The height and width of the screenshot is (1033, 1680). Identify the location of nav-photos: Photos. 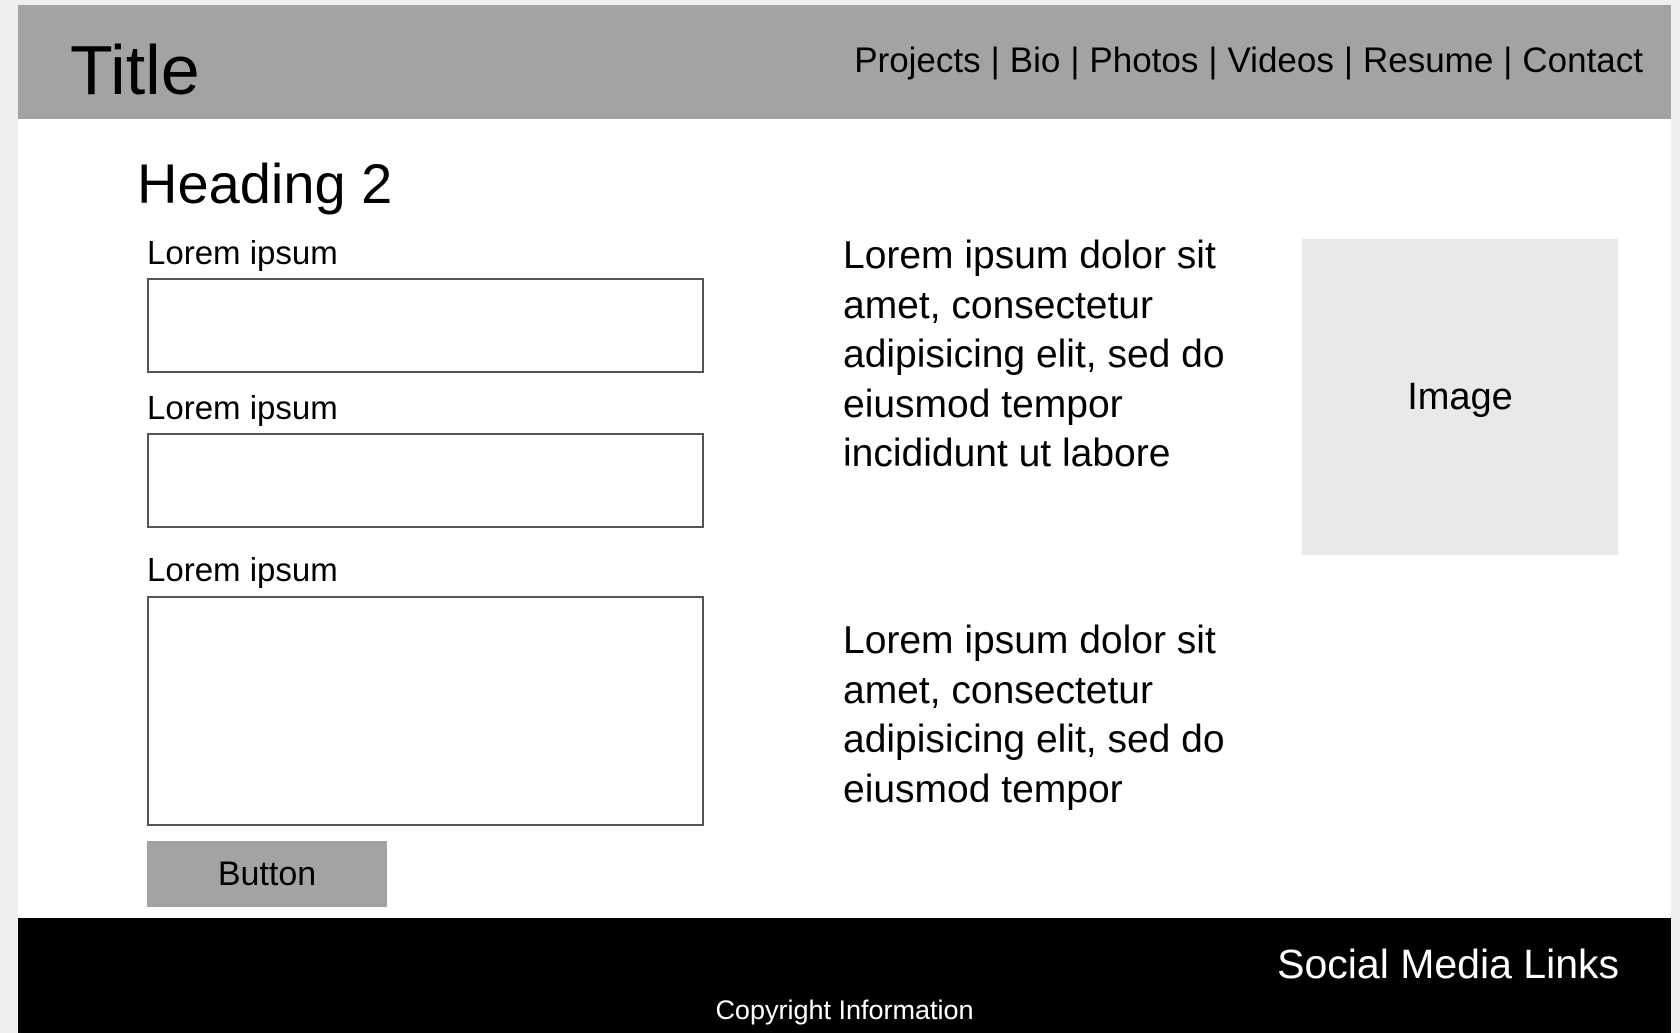
(1143, 60).